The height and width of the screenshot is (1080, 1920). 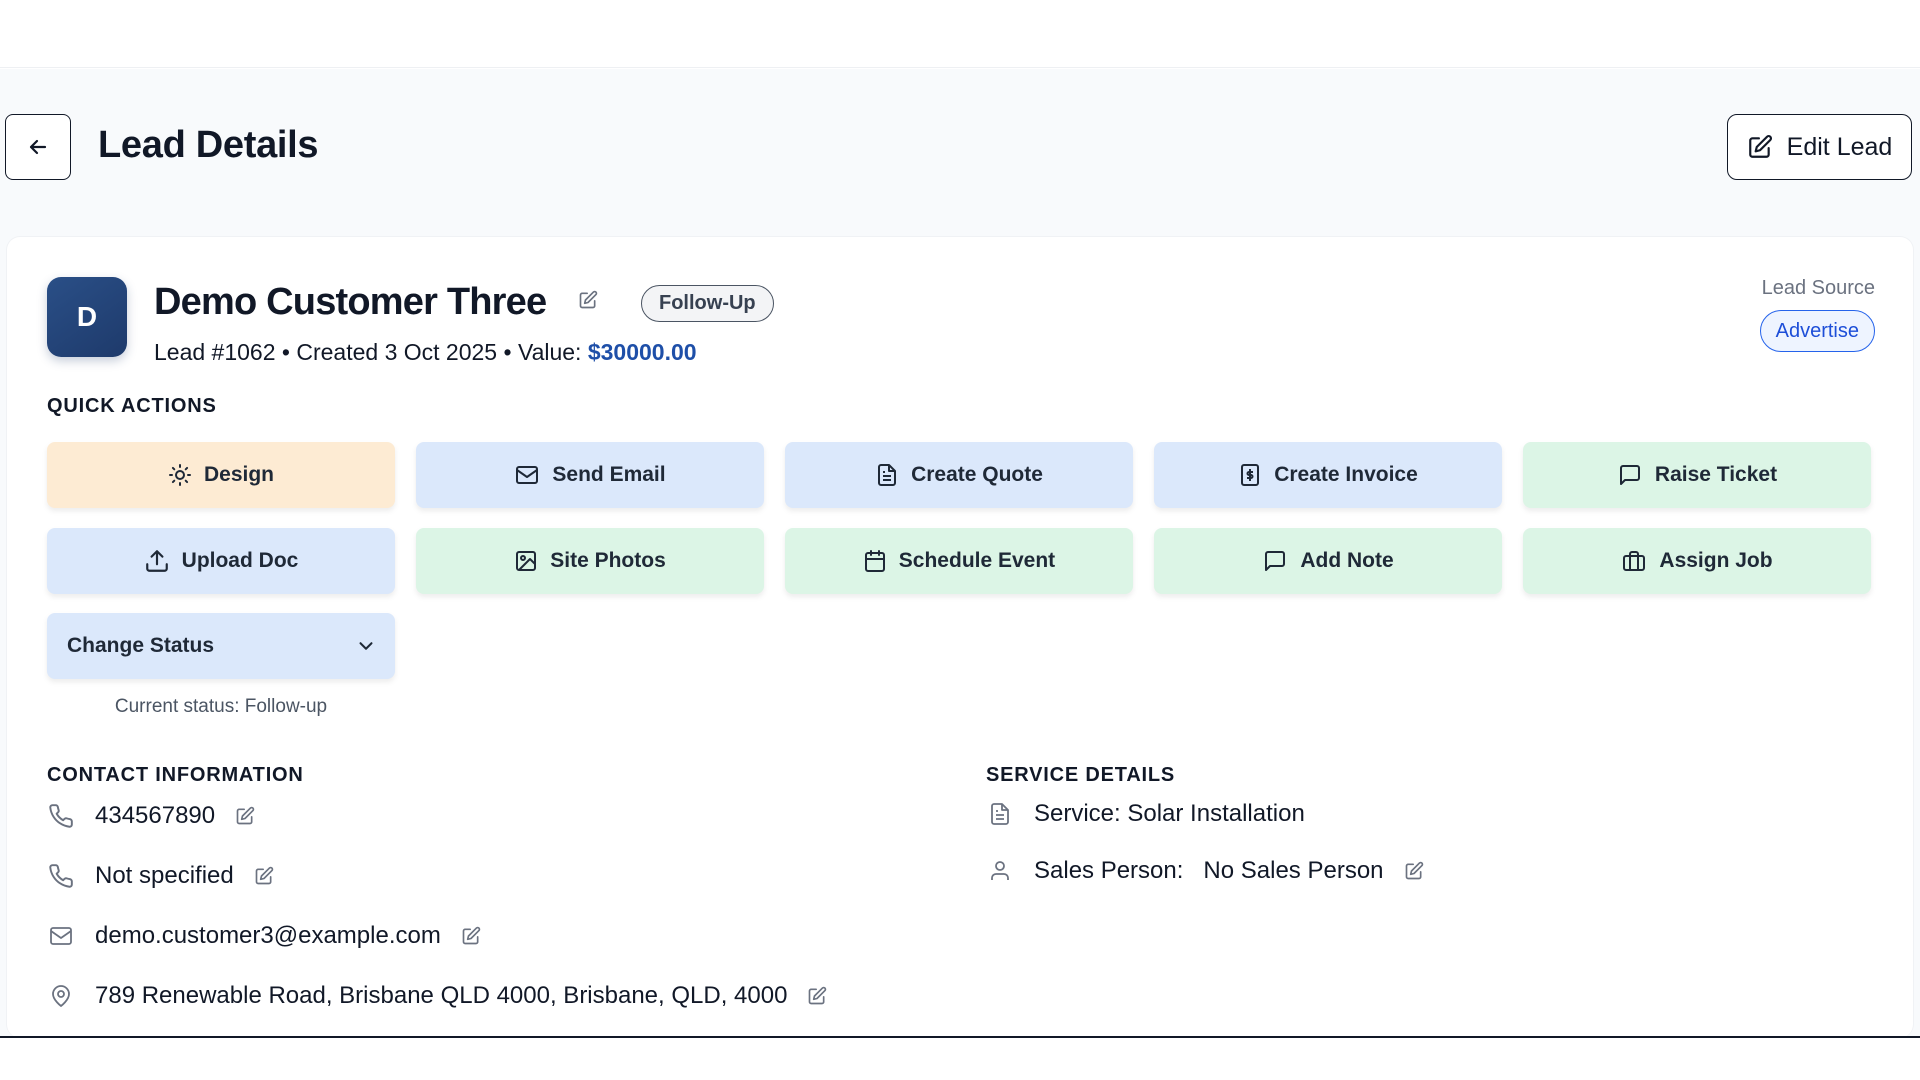 I want to click on sales-person-value: No Sales Person, so click(x=1293, y=870).